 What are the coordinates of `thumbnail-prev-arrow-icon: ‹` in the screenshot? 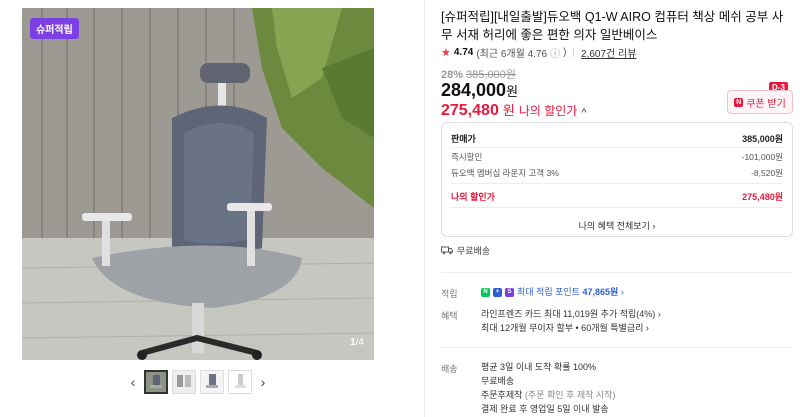 It's located at (133, 382).